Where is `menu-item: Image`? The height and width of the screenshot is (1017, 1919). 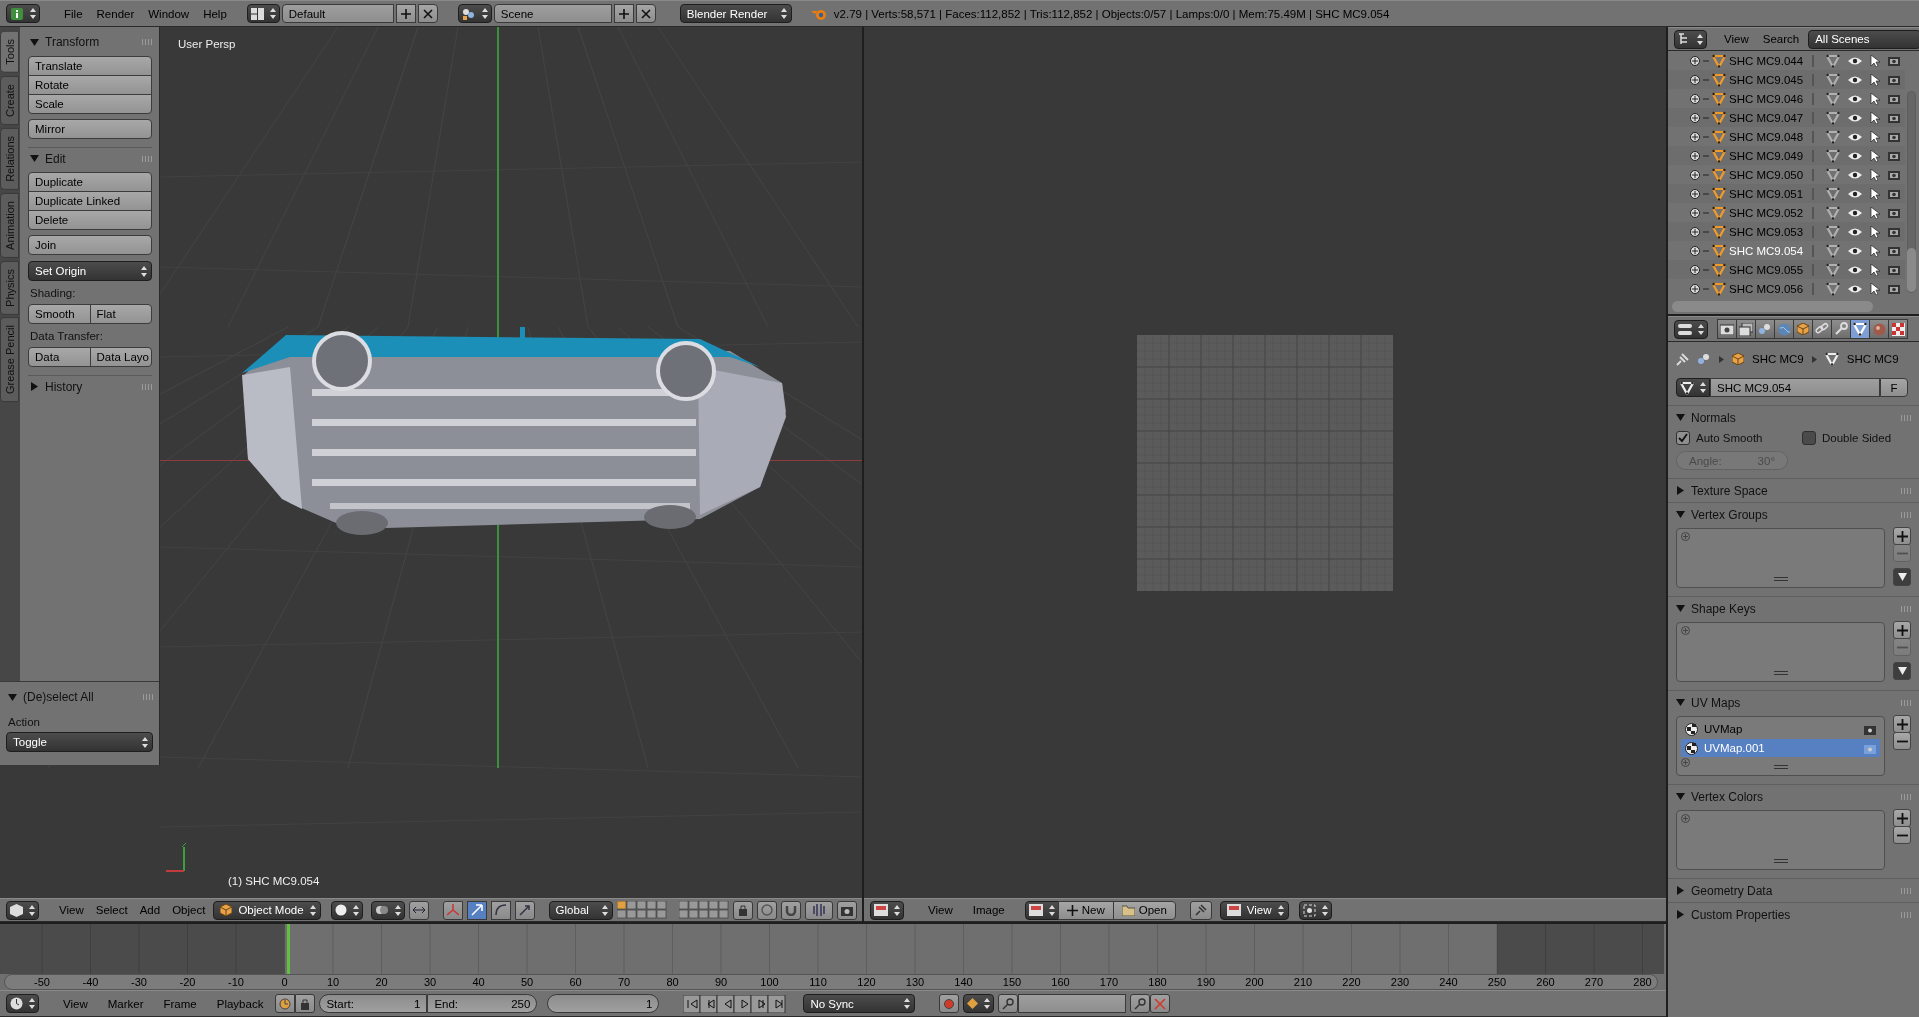
menu-item: Image is located at coordinates (988, 910).